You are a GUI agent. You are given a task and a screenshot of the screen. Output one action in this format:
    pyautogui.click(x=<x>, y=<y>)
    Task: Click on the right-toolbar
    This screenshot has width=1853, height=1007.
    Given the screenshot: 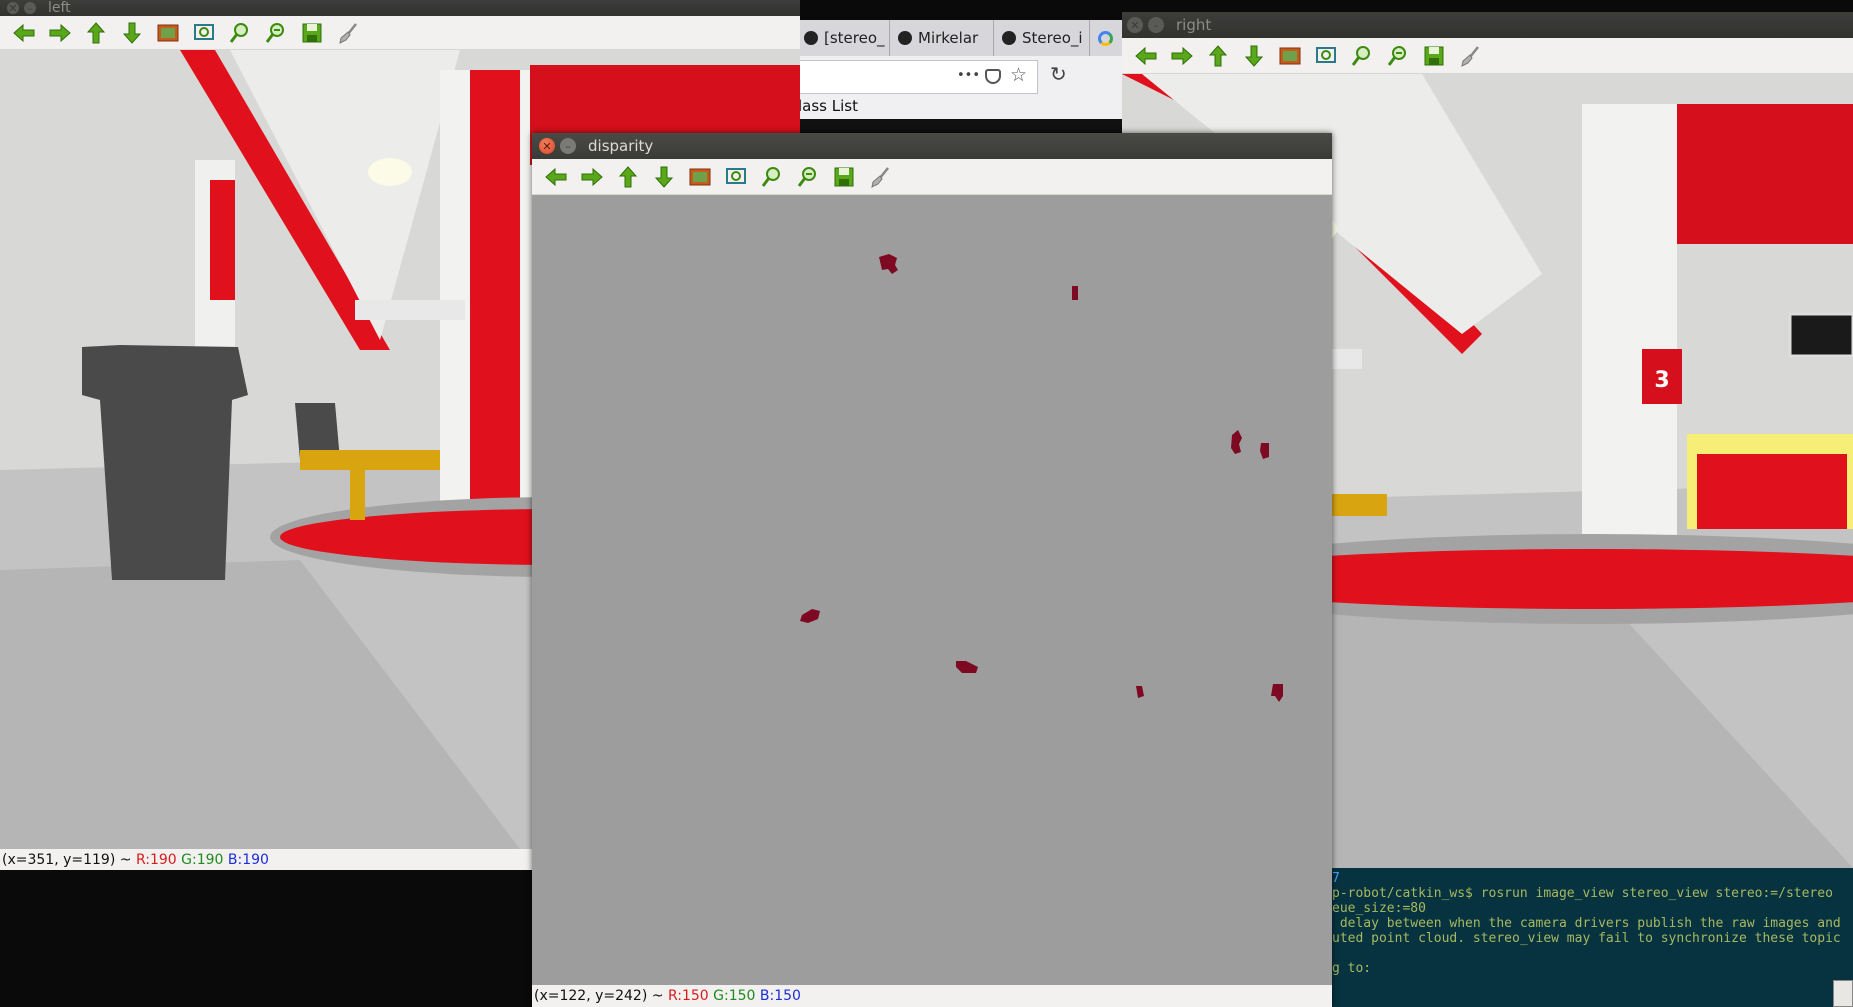 What is the action you would take?
    pyautogui.click(x=1487, y=56)
    